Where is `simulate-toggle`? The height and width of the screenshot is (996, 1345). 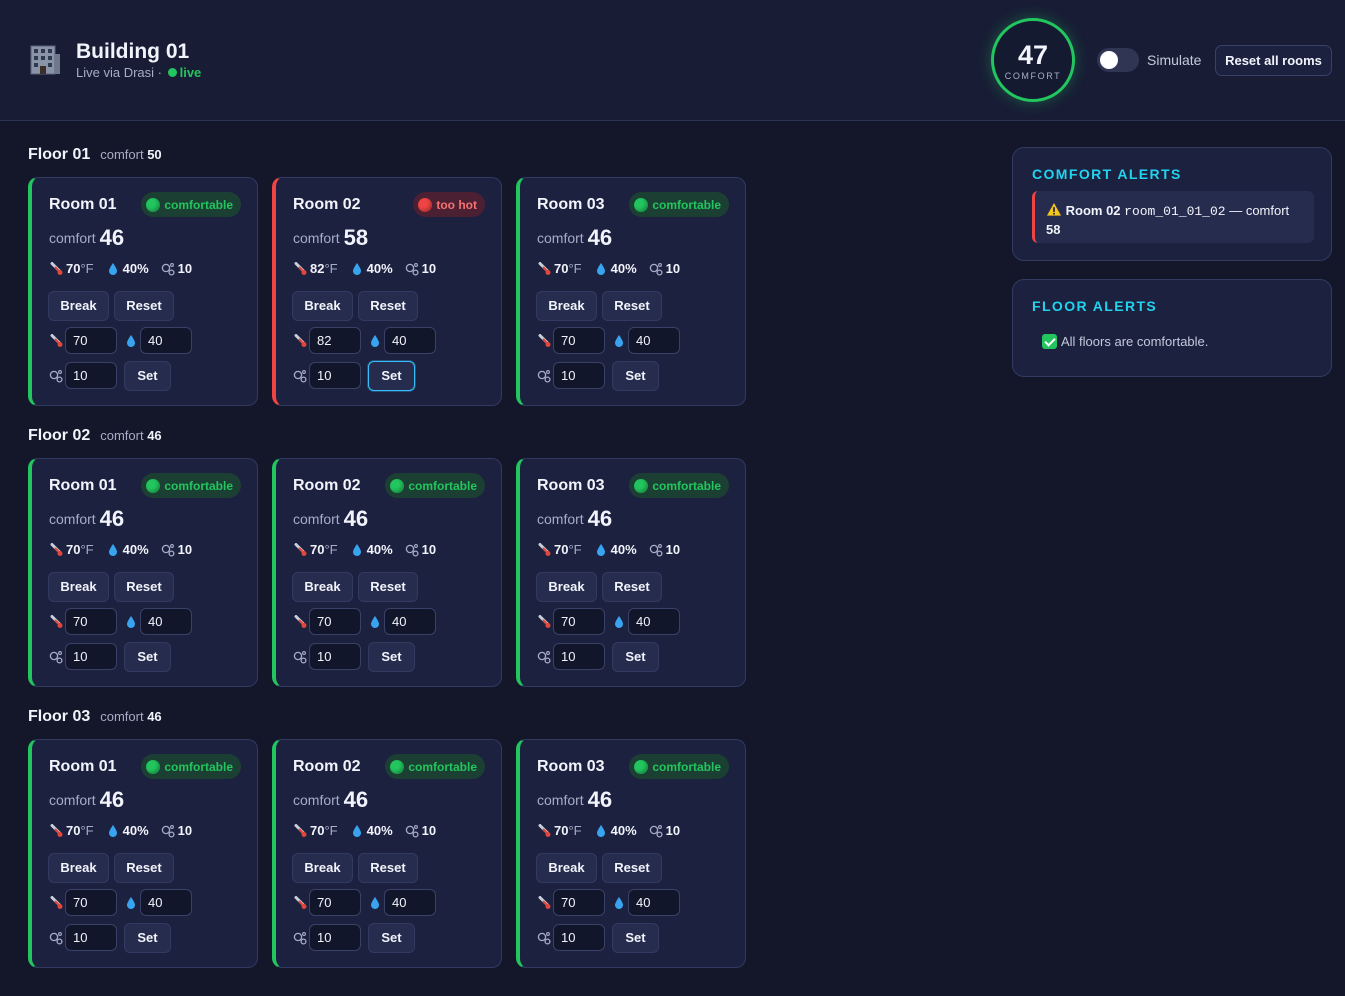 simulate-toggle is located at coordinates (1118, 60).